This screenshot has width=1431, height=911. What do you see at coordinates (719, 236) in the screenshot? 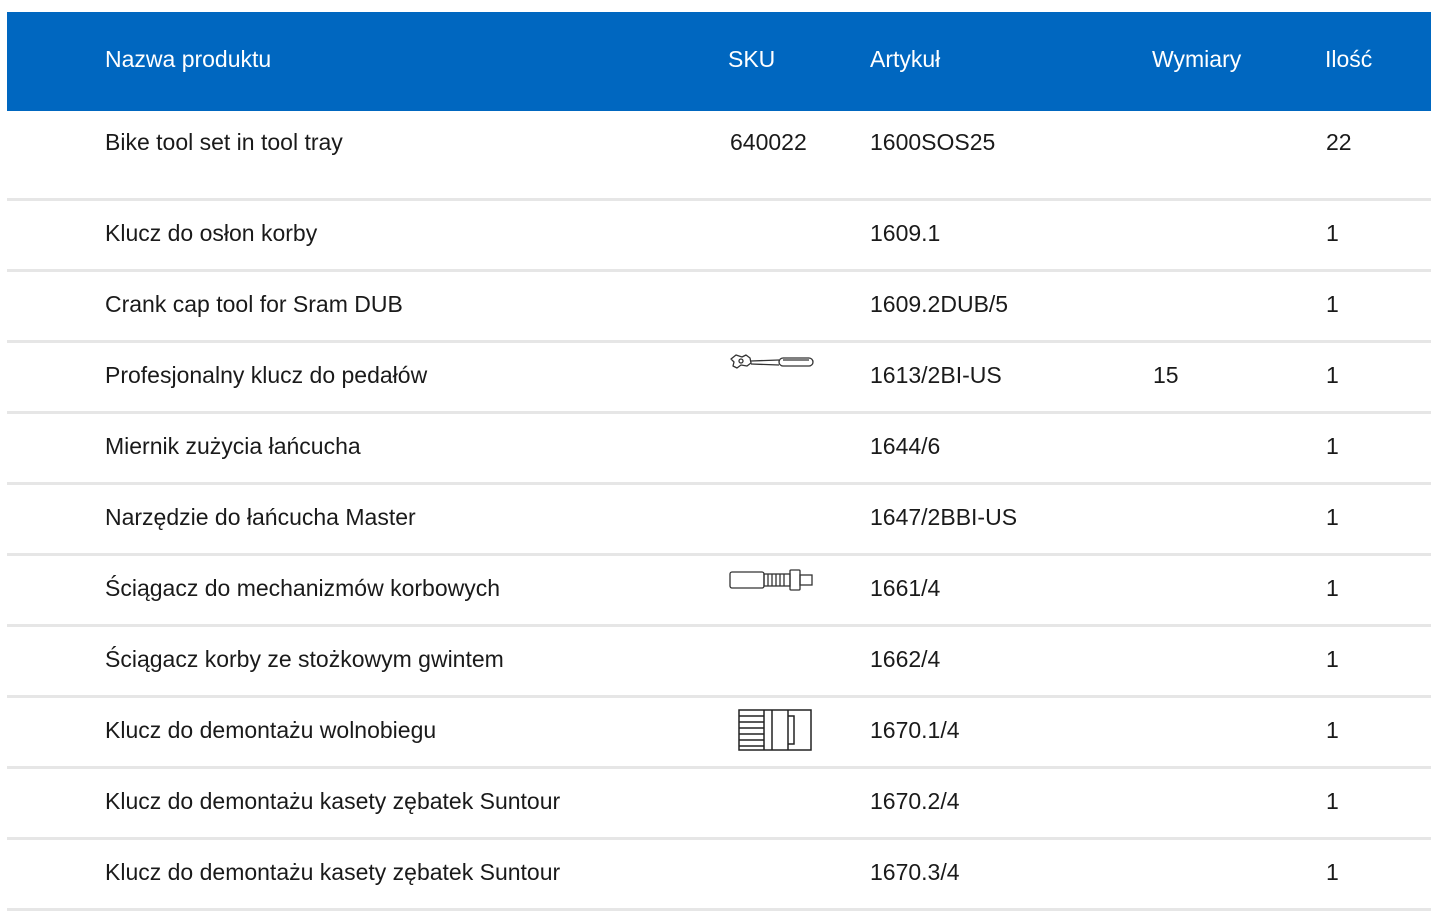
I see `table-row: Klucz do osłon korby 1609.1 1` at bounding box center [719, 236].